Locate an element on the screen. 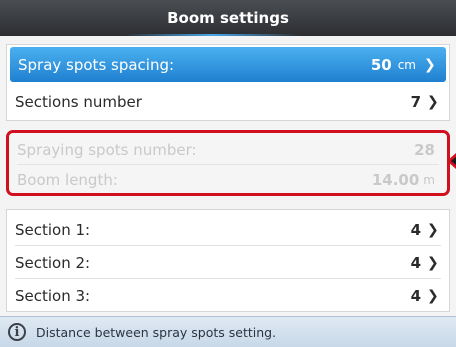 The image size is (456, 347). page-title: Boom settings is located at coordinates (228, 18).